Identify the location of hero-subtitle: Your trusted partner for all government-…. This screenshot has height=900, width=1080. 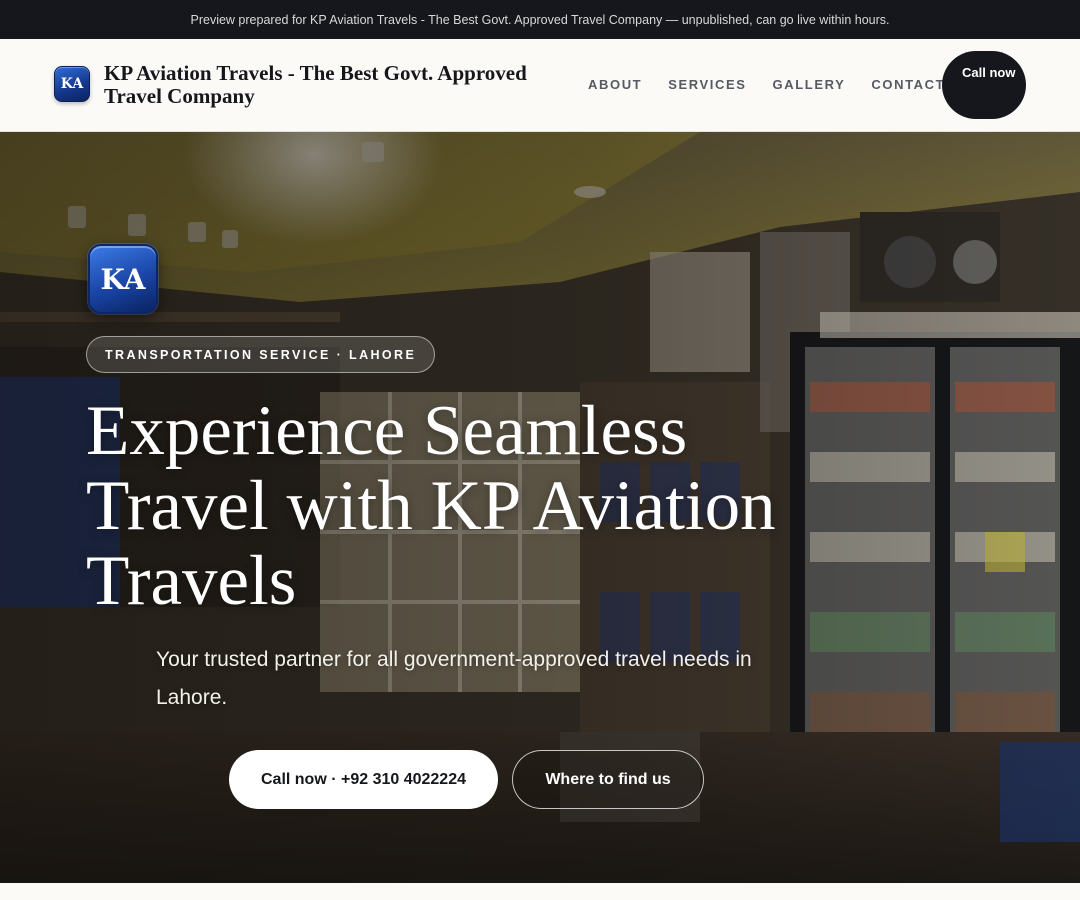
(454, 678).